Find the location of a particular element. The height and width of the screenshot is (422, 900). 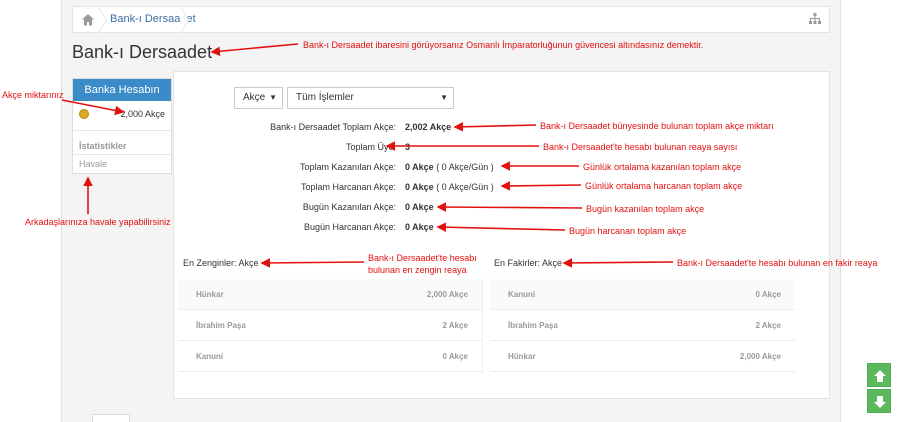

home-icon is located at coordinates (88, 20).